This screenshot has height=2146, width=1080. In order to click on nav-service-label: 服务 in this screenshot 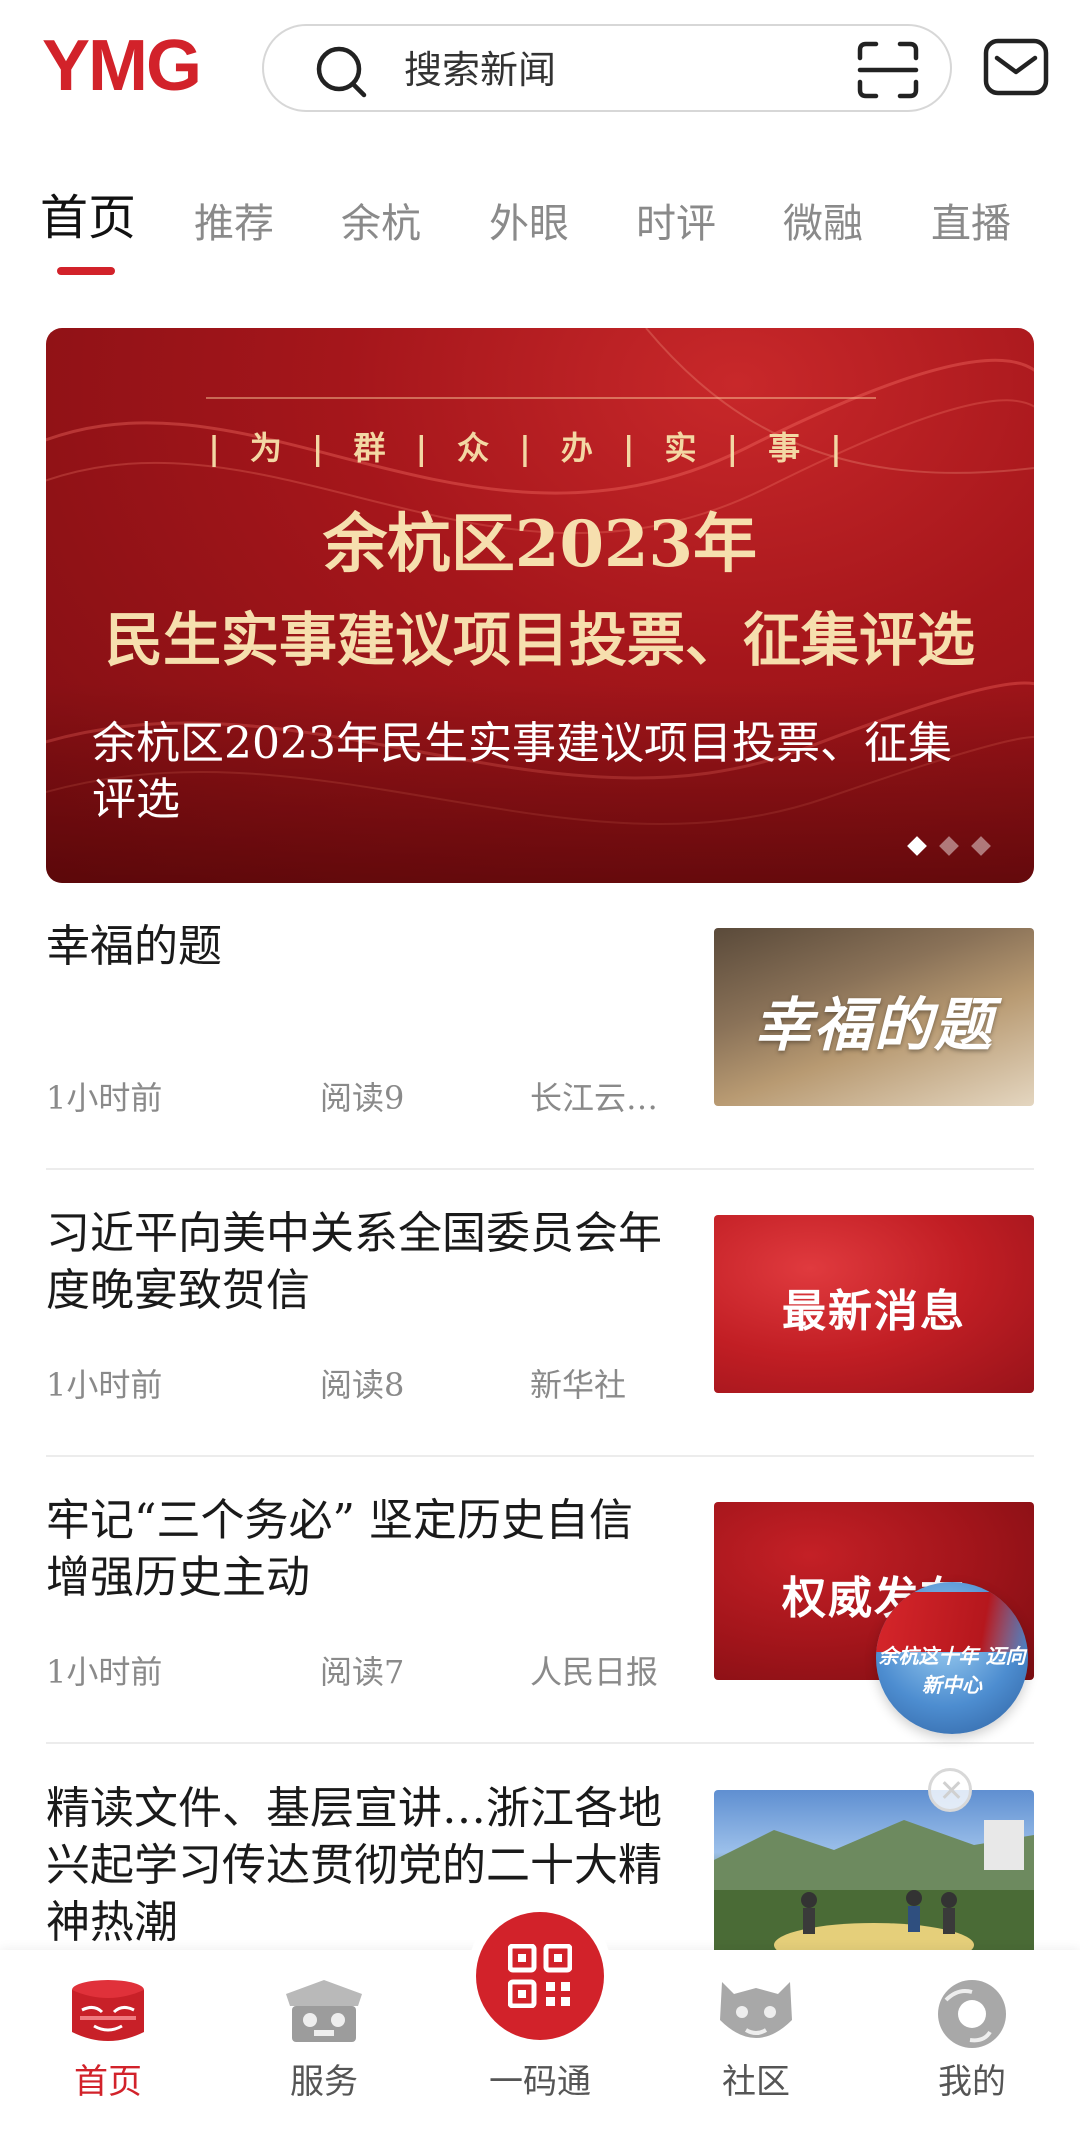, I will do `click(324, 2082)`.